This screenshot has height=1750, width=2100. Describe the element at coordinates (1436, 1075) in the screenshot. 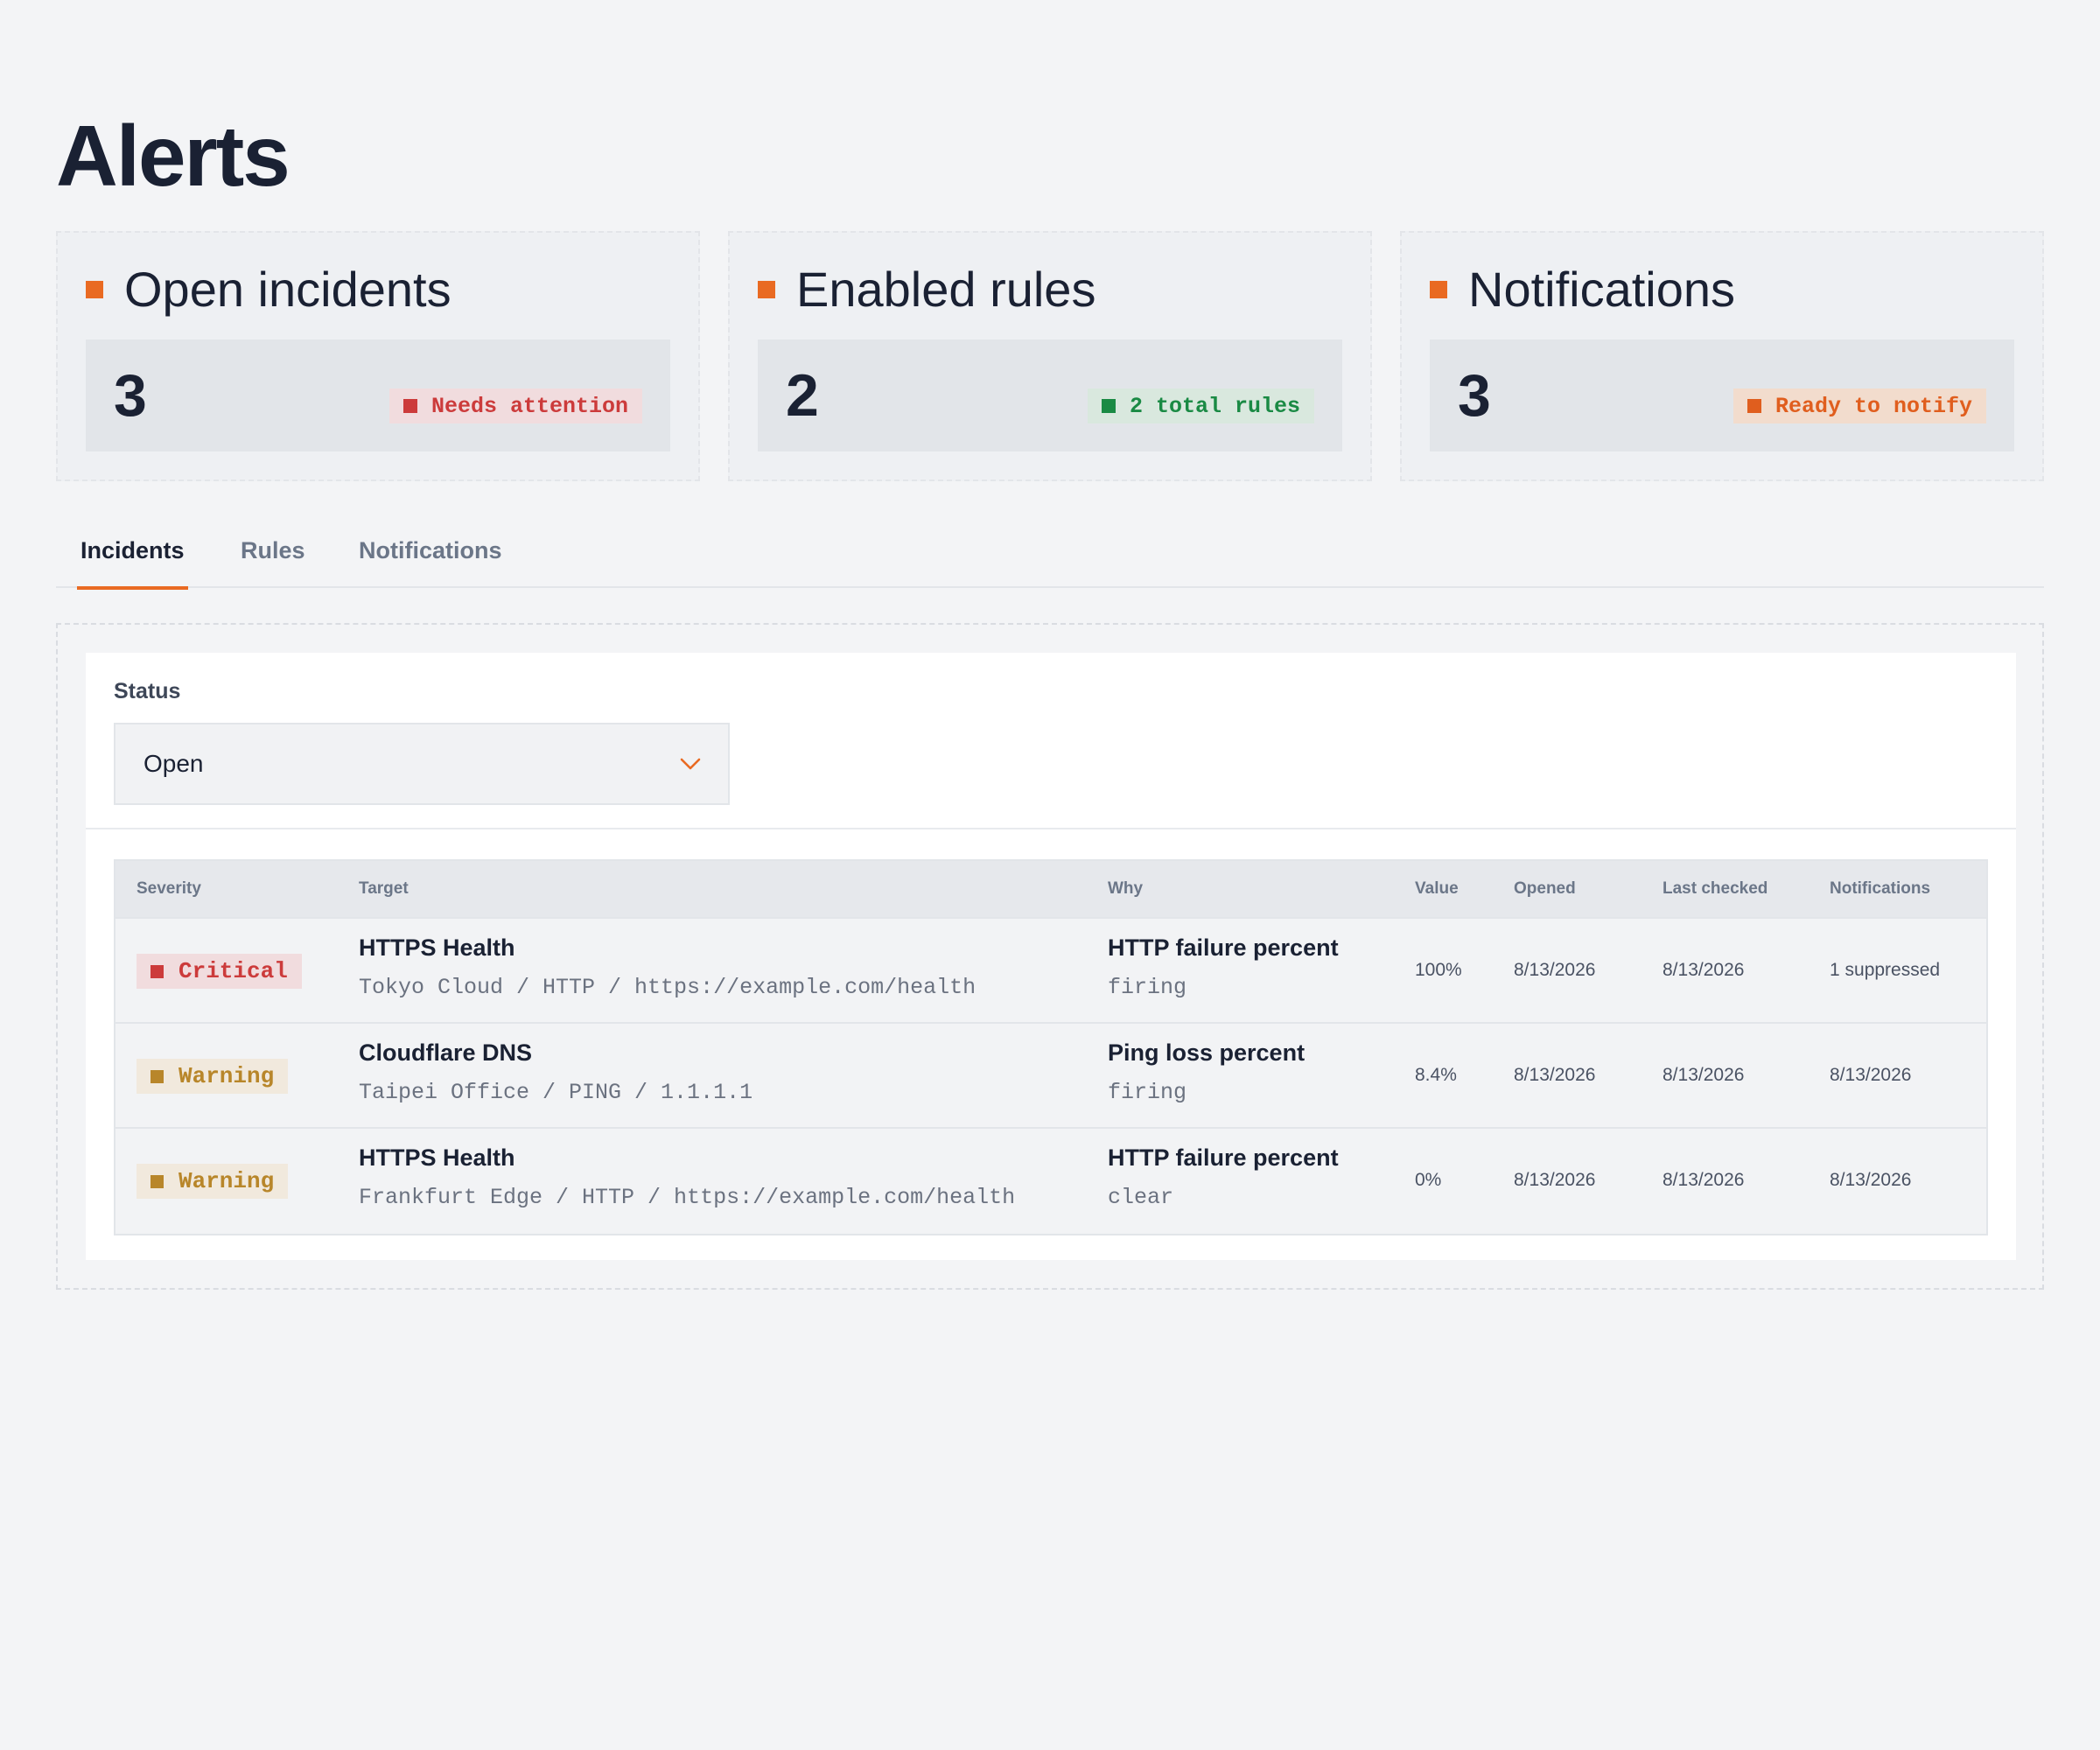

I see `value-cell: 8.4%` at that location.